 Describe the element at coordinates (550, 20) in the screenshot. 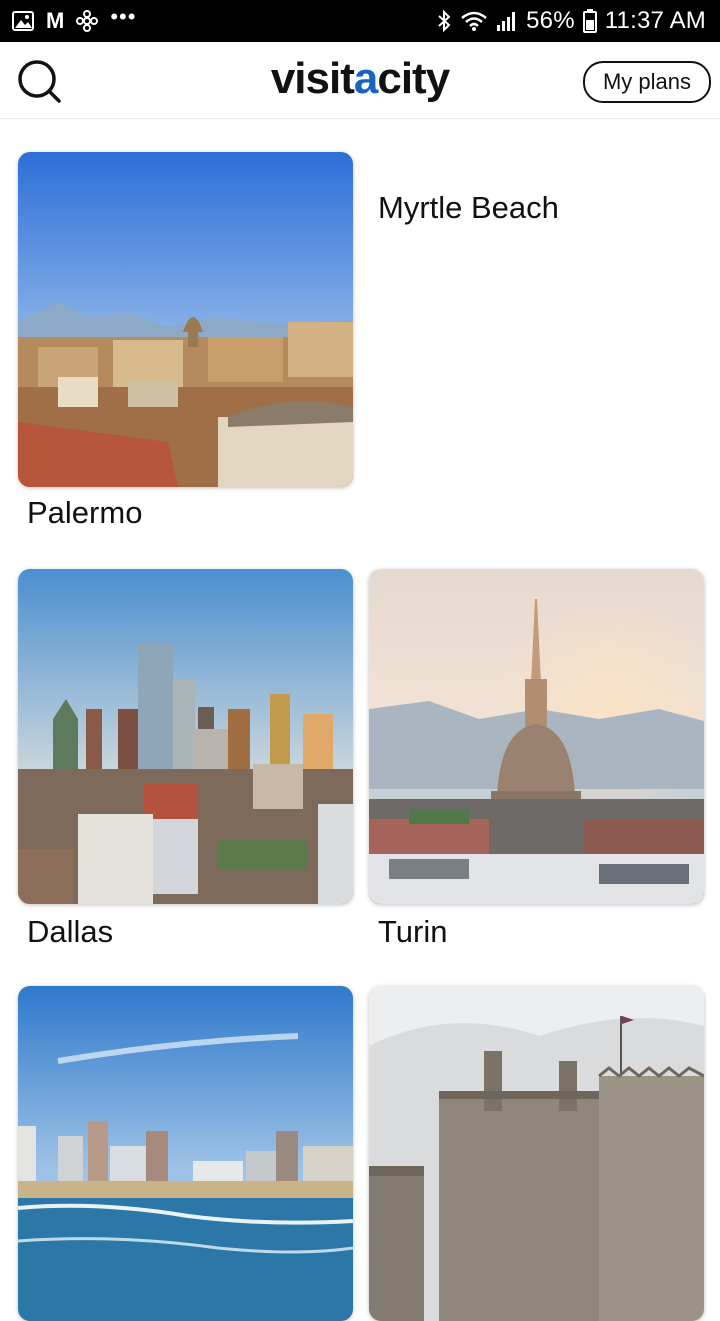

I see `battery-percent: 56%` at that location.